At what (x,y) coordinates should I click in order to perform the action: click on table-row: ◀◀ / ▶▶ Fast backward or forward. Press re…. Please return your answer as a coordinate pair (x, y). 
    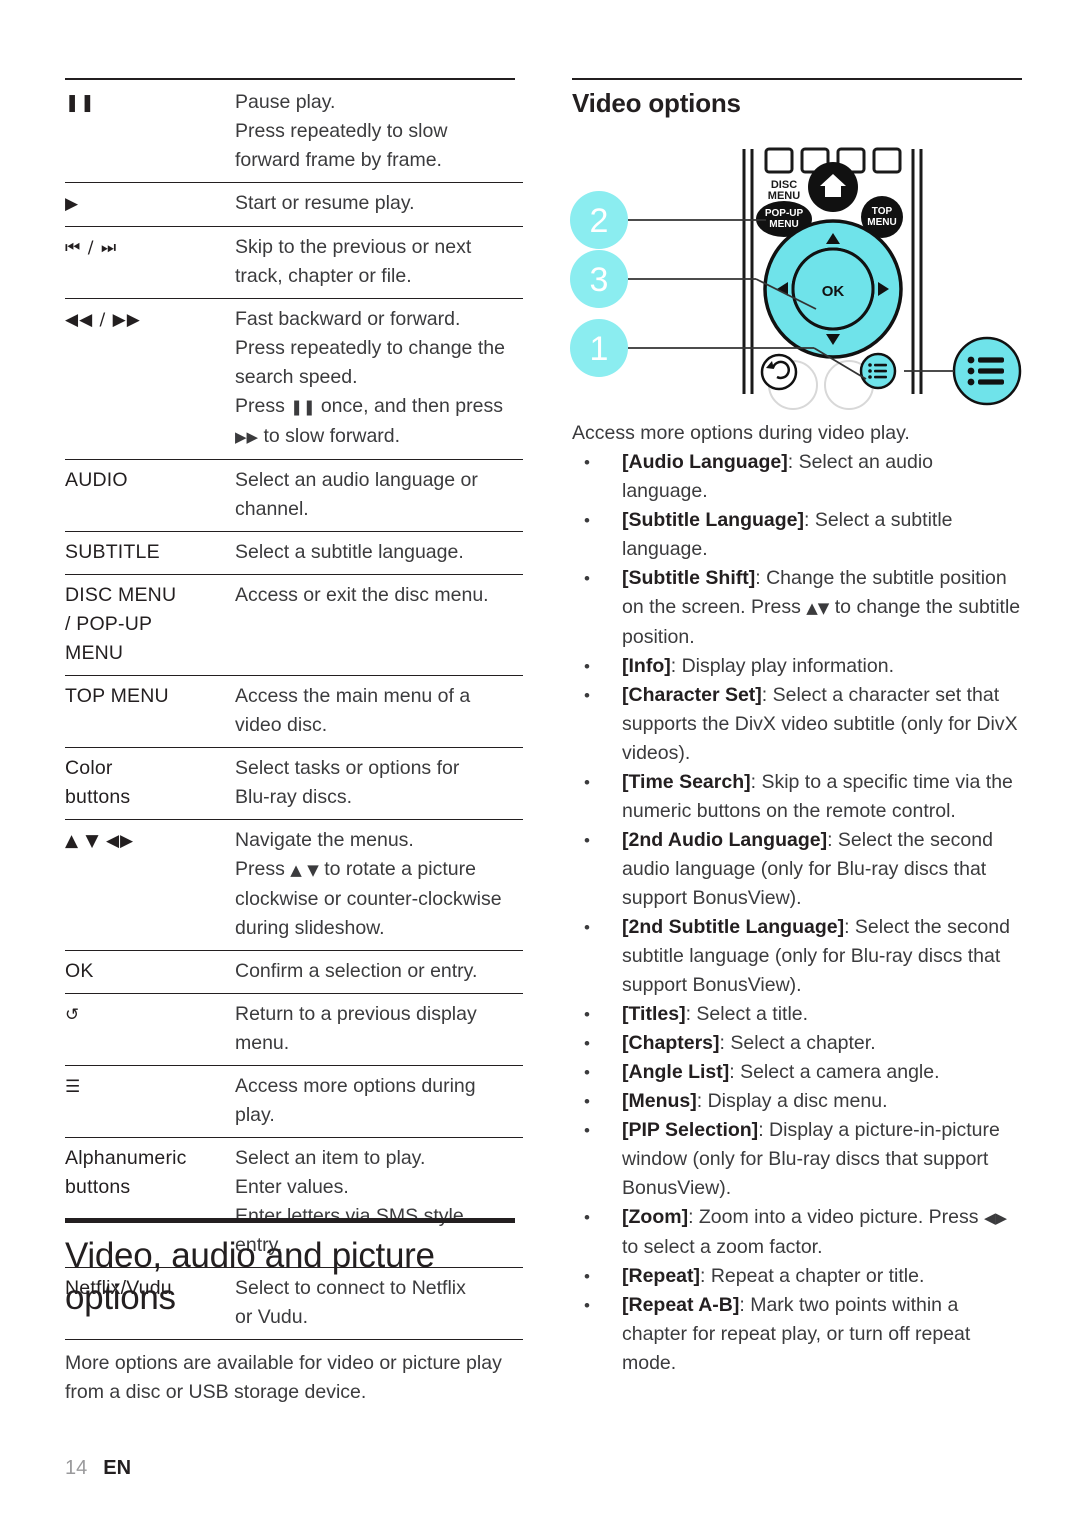
    Looking at the image, I should click on (294, 379).